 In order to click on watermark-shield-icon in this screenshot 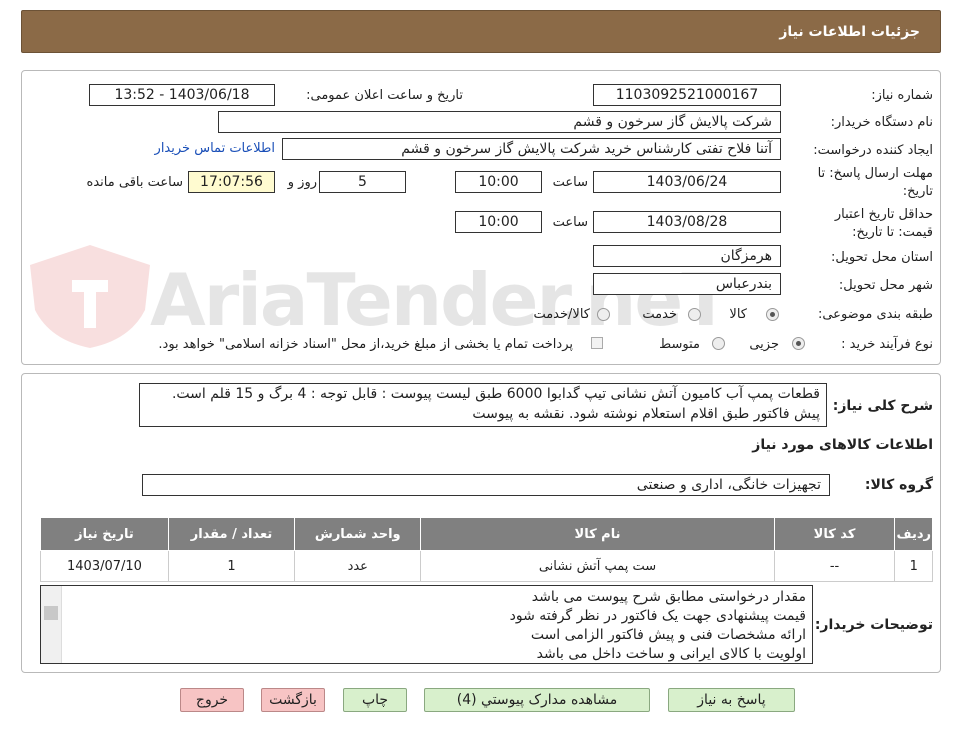, I will do `click(90, 296)`.